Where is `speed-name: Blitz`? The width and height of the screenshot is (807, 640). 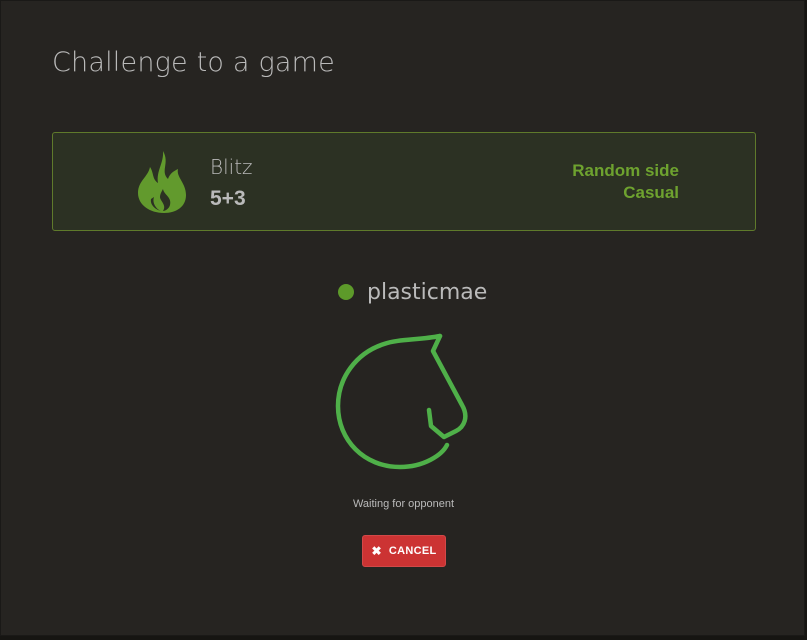
speed-name: Blitz is located at coordinates (231, 167).